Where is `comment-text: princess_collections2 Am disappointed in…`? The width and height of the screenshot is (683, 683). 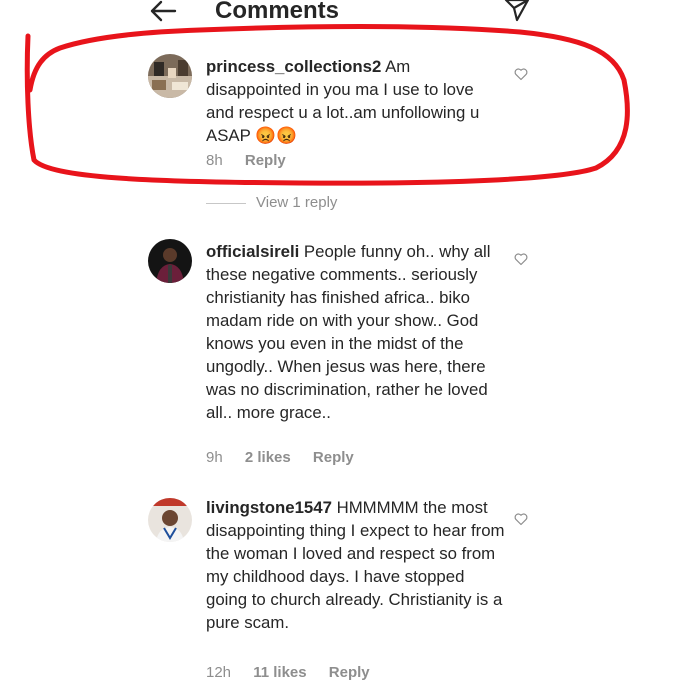 comment-text: princess_collections2 Am disappointed in… is located at coordinates (356, 101).